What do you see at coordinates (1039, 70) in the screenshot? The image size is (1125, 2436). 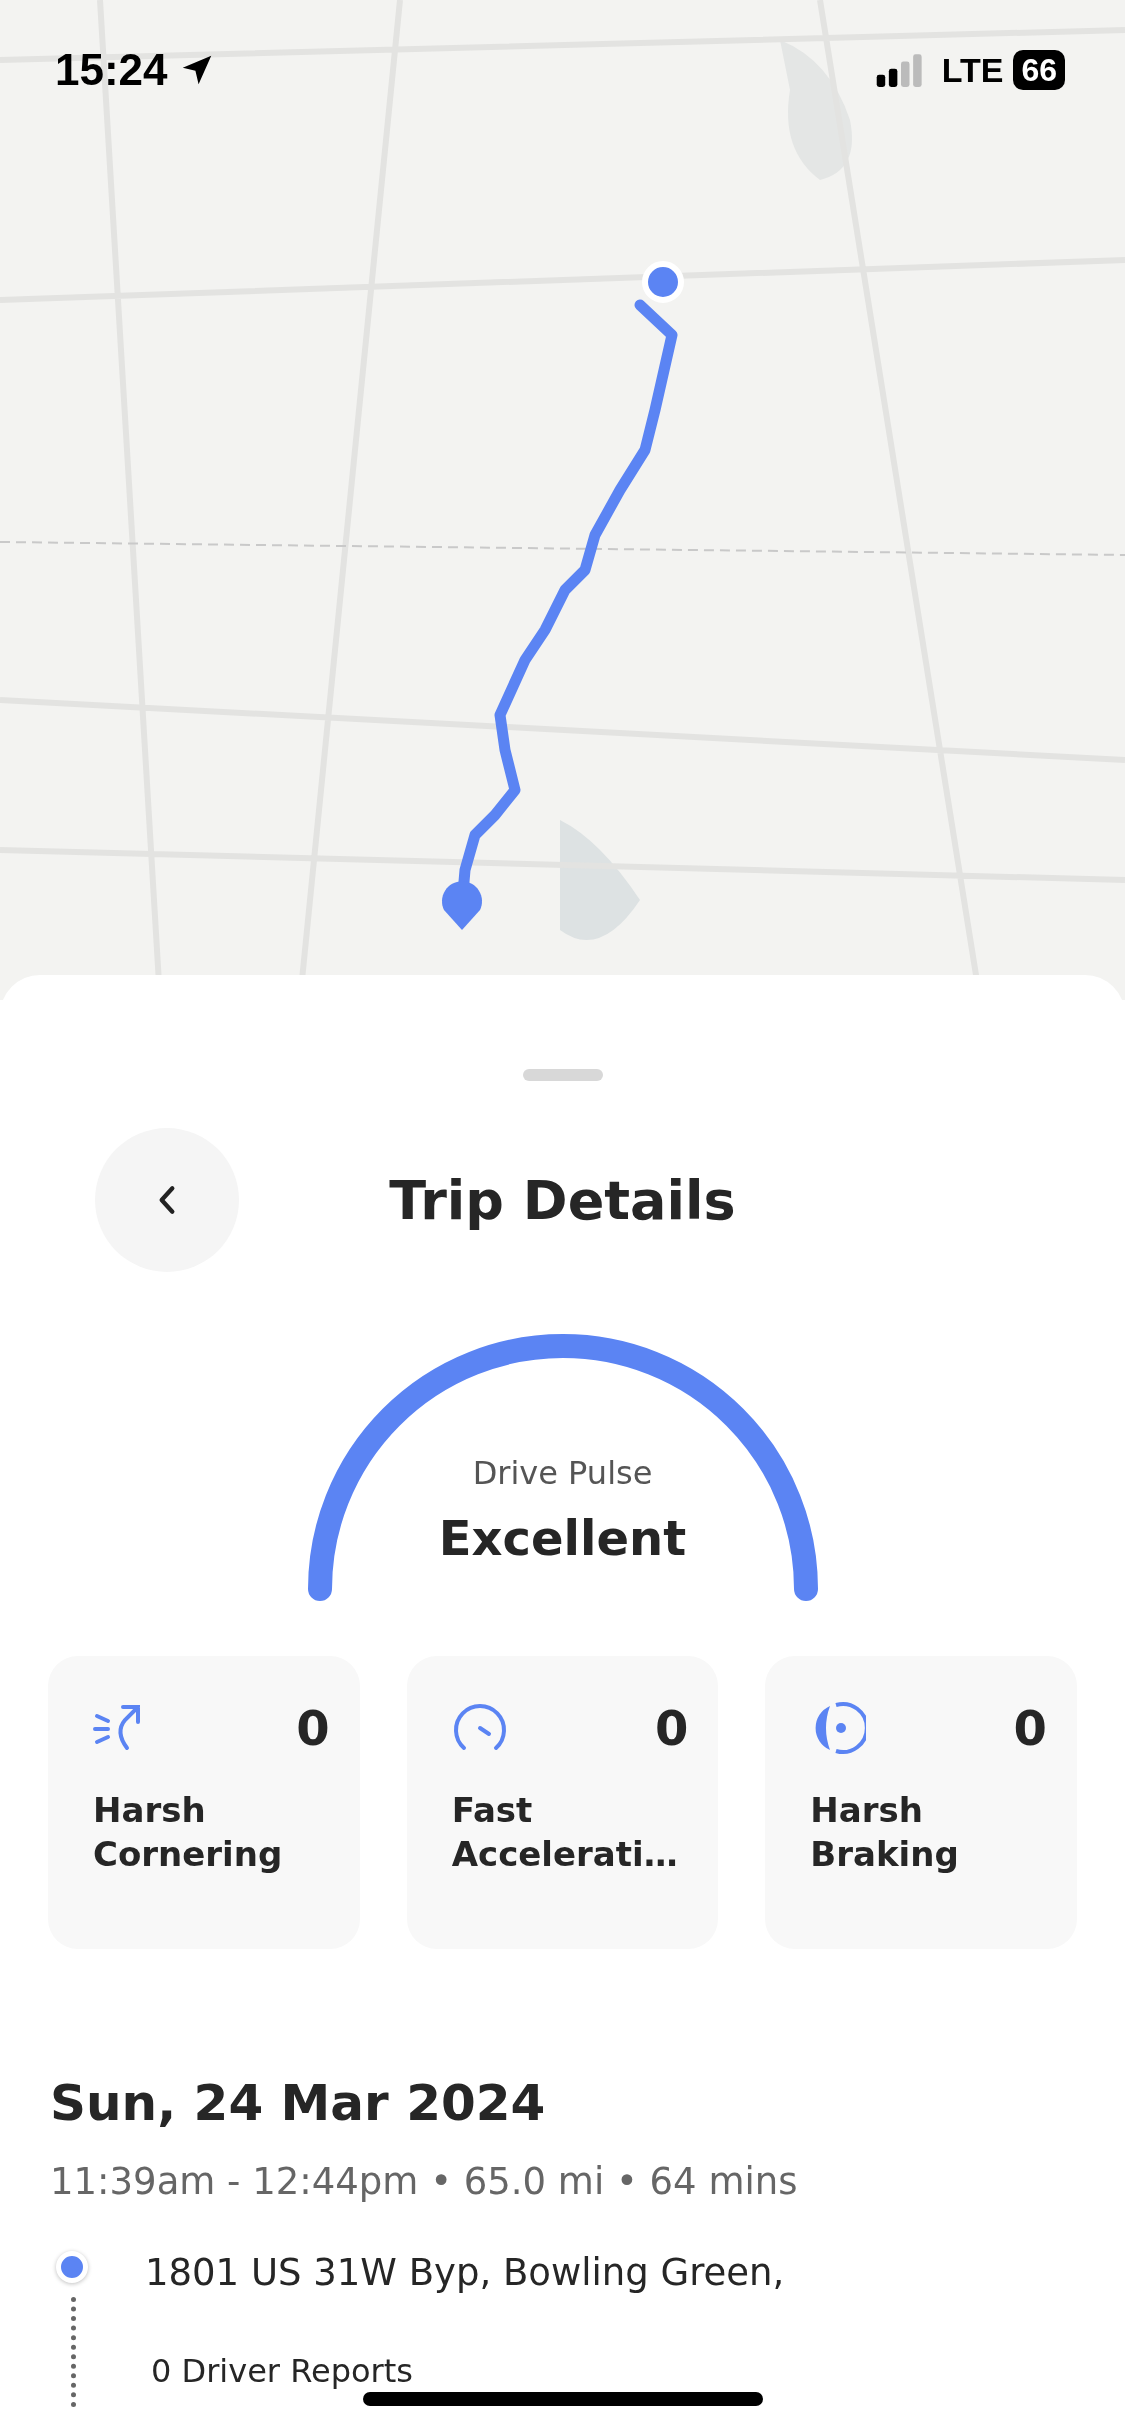 I see `battery-indicator: 66` at bounding box center [1039, 70].